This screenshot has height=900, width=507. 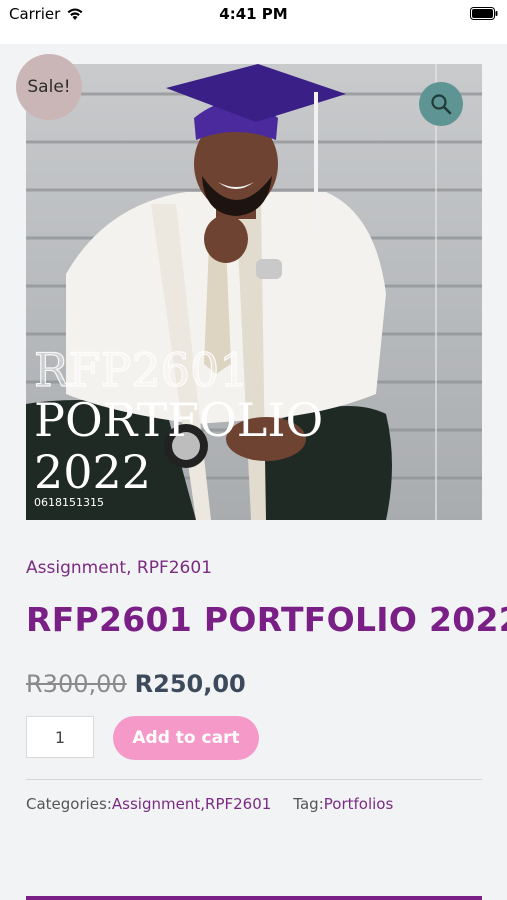 I want to click on search-icon, so click(x=441, y=104).